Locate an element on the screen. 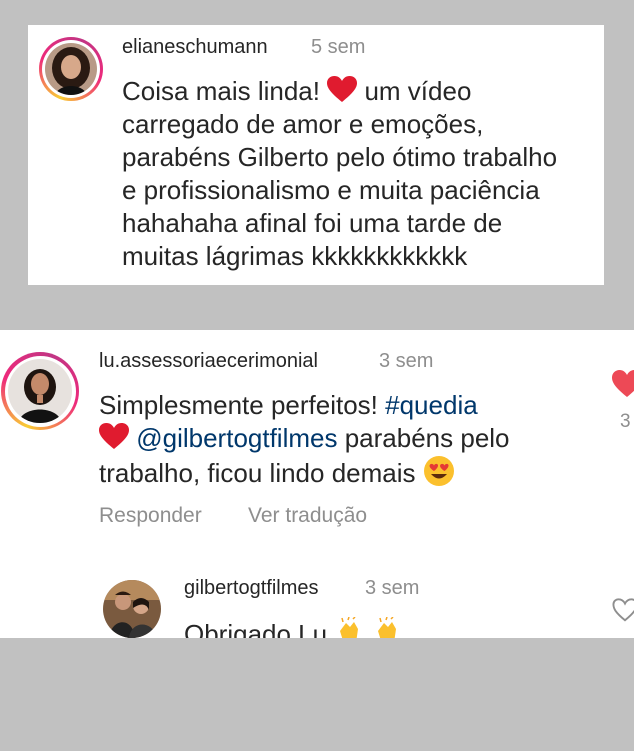 The image size is (634, 751). comment-line: Simplesmente perfeitos! is located at coordinates (238, 405).